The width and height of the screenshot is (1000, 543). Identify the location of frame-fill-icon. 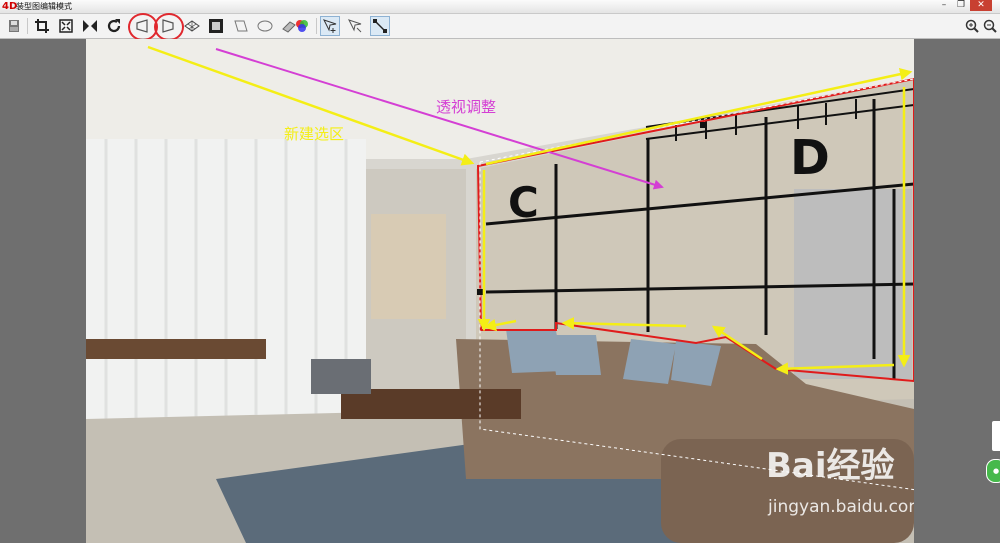
(216, 26).